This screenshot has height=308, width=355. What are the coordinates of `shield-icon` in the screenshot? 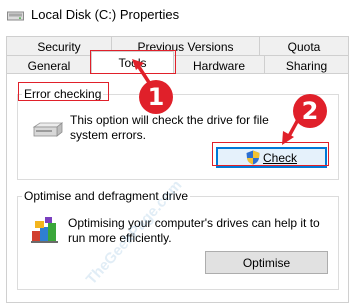 It's located at (253, 157).